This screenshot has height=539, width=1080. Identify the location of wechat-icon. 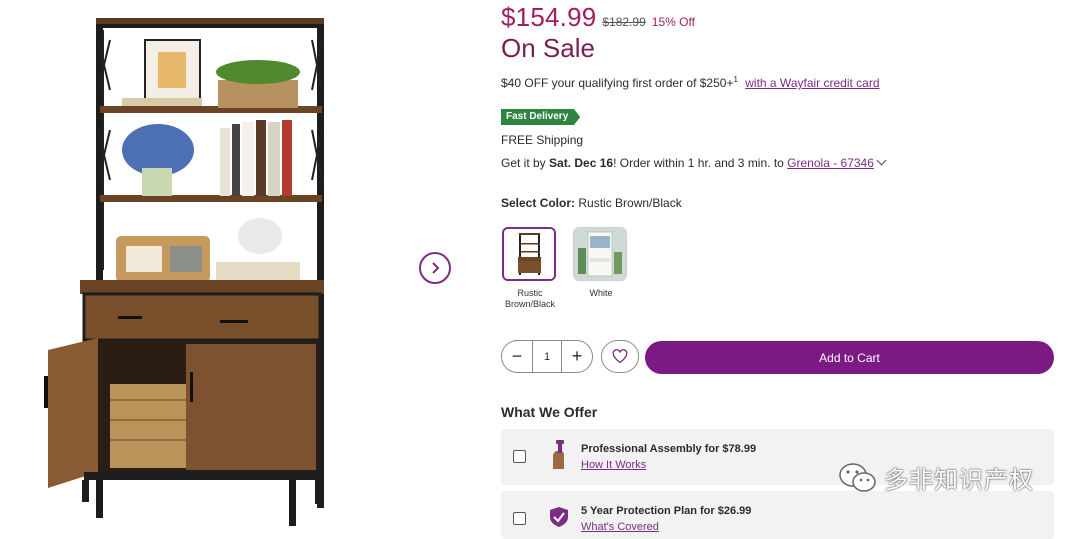
(857, 477).